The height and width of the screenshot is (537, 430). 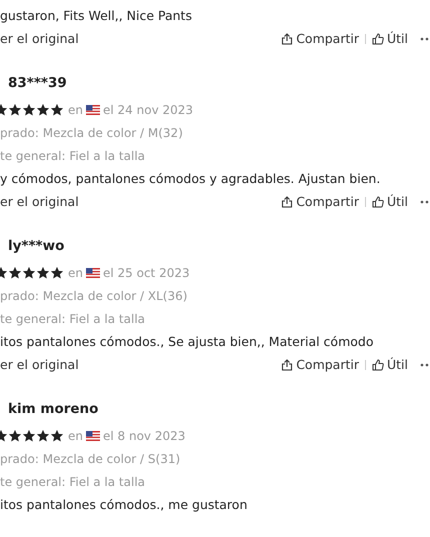 What do you see at coordinates (124, 505) in the screenshot?
I see `review-text: itos pantalones cómodos., me gustaron` at bounding box center [124, 505].